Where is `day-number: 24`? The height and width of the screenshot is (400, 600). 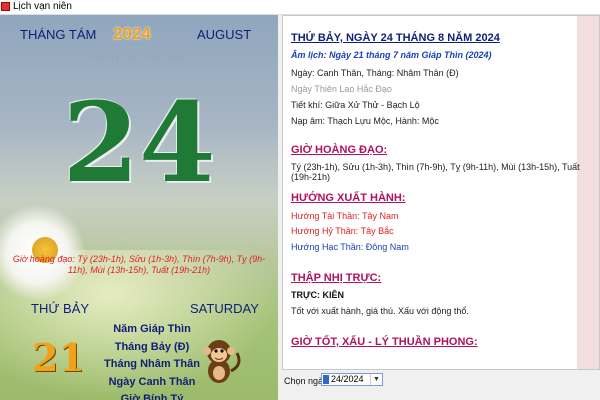
day-number: 24 is located at coordinates (139, 142).